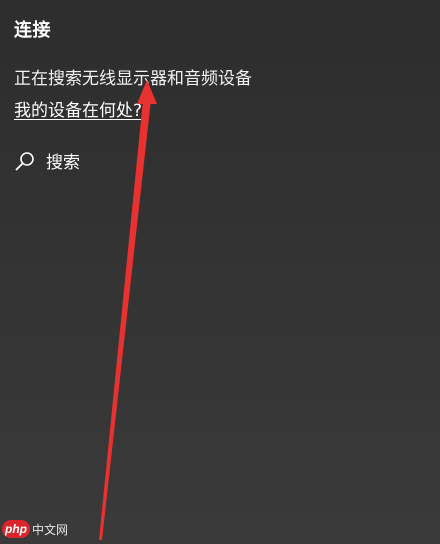  I want to click on where-is-my-device-link: 我的设备在何处?, so click(78, 108).